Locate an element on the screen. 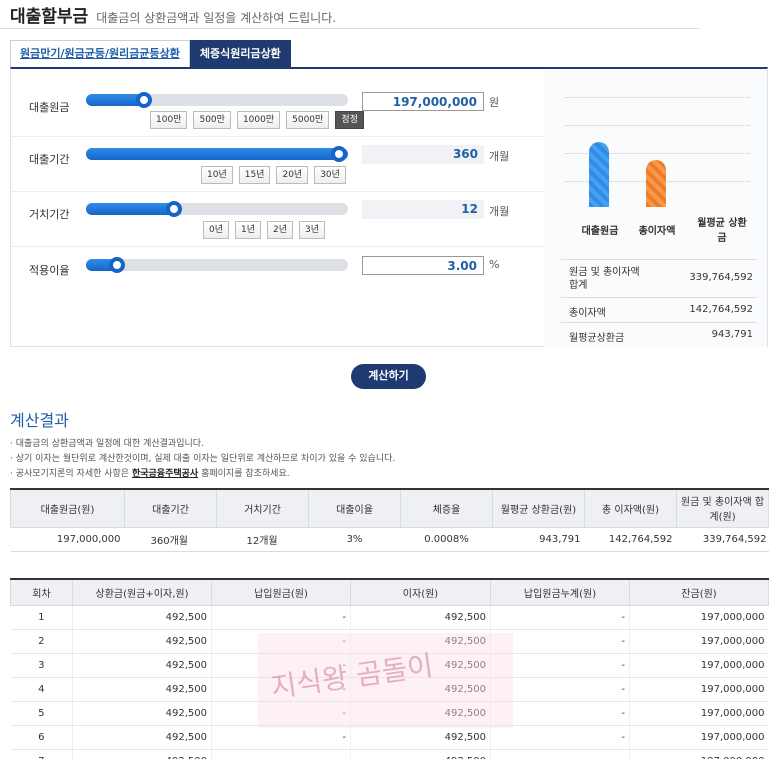 The image size is (773, 759). cell-rate: 3% is located at coordinates (354, 539).